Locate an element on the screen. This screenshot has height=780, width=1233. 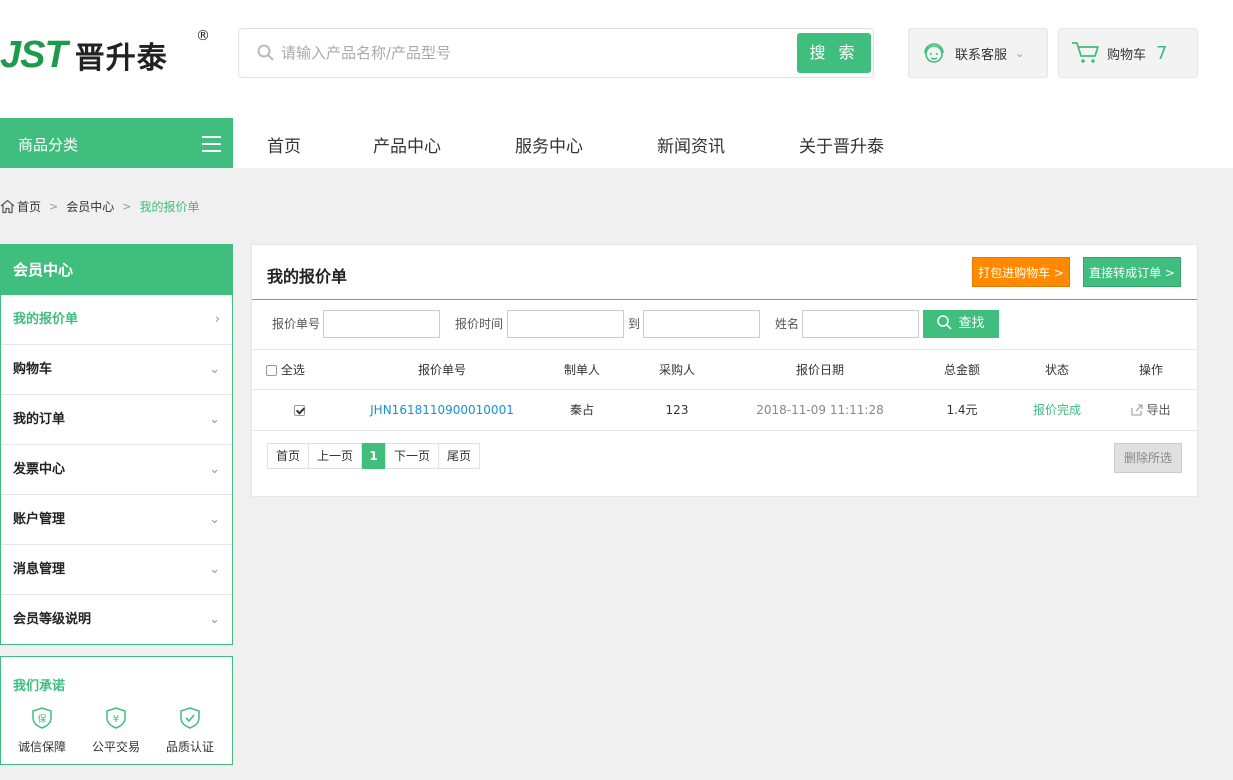
cart-label: 购物车 is located at coordinates (1127, 55).